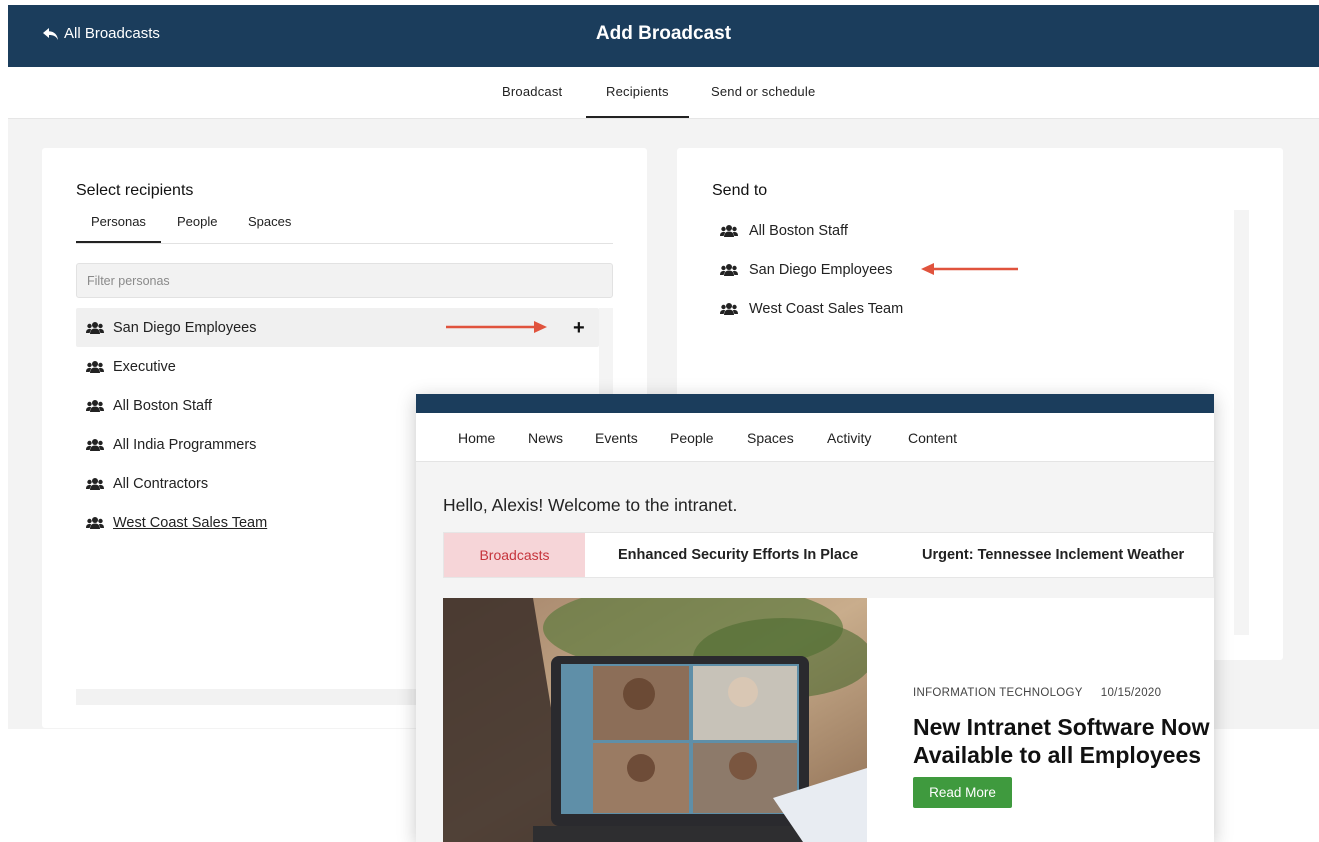  What do you see at coordinates (185, 444) in the screenshot?
I see `persona-label: All India Programmers` at bounding box center [185, 444].